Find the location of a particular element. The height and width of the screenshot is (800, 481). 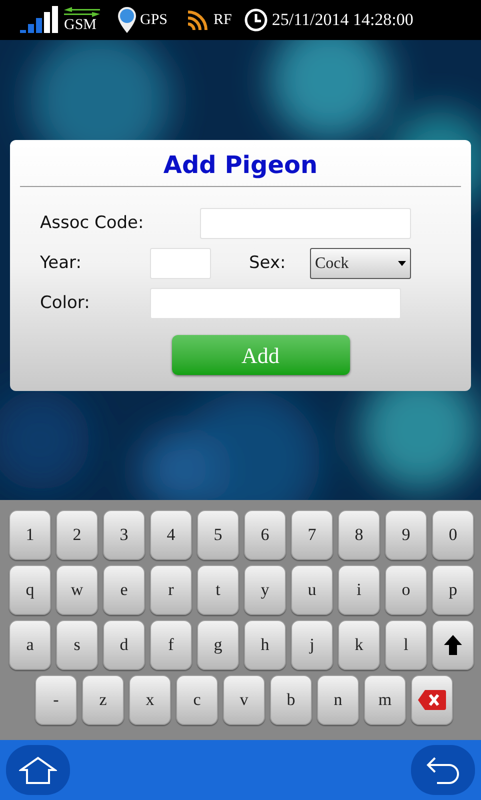

keyboard-key: d is located at coordinates (124, 645).